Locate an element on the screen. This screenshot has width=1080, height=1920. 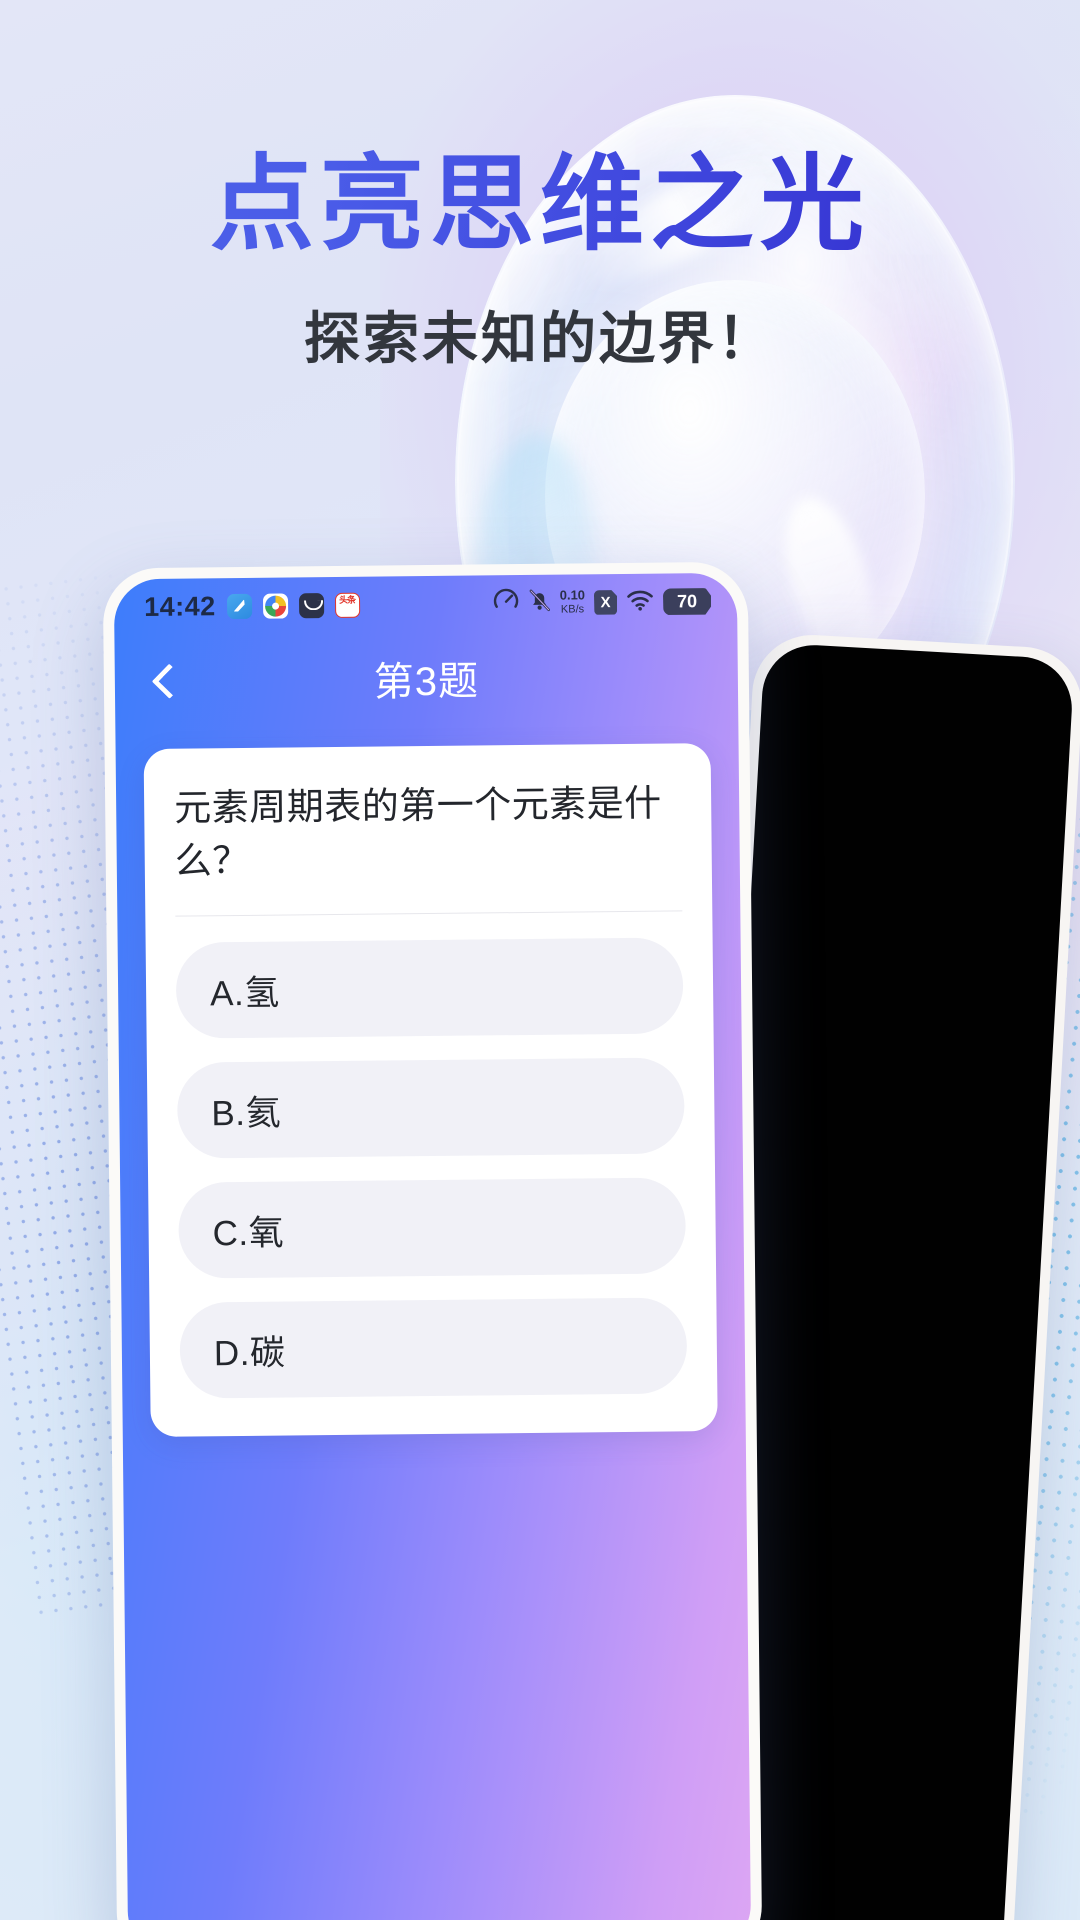
status-bar-right: 0.10 KB/s X 70 is located at coordinates (602, 602).